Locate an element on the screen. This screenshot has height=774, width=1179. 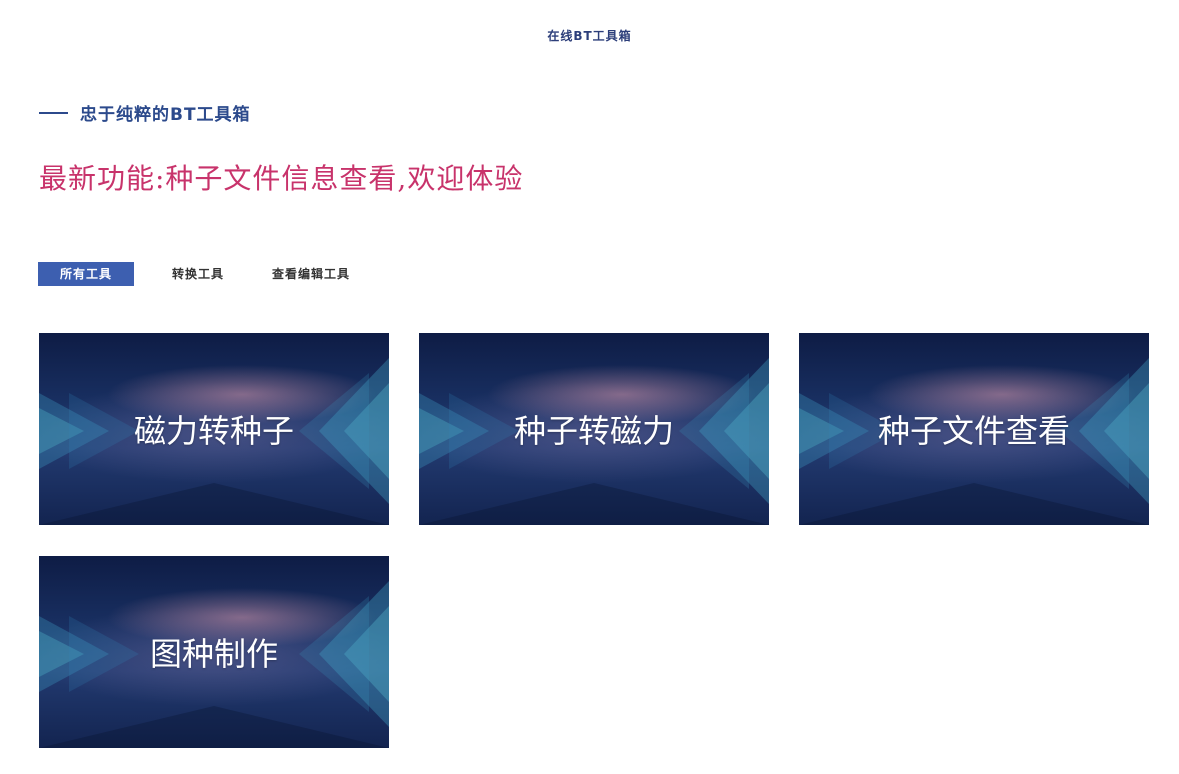
tagline-text: 忠于纯粹的BT工具箱 is located at coordinates (165, 115).